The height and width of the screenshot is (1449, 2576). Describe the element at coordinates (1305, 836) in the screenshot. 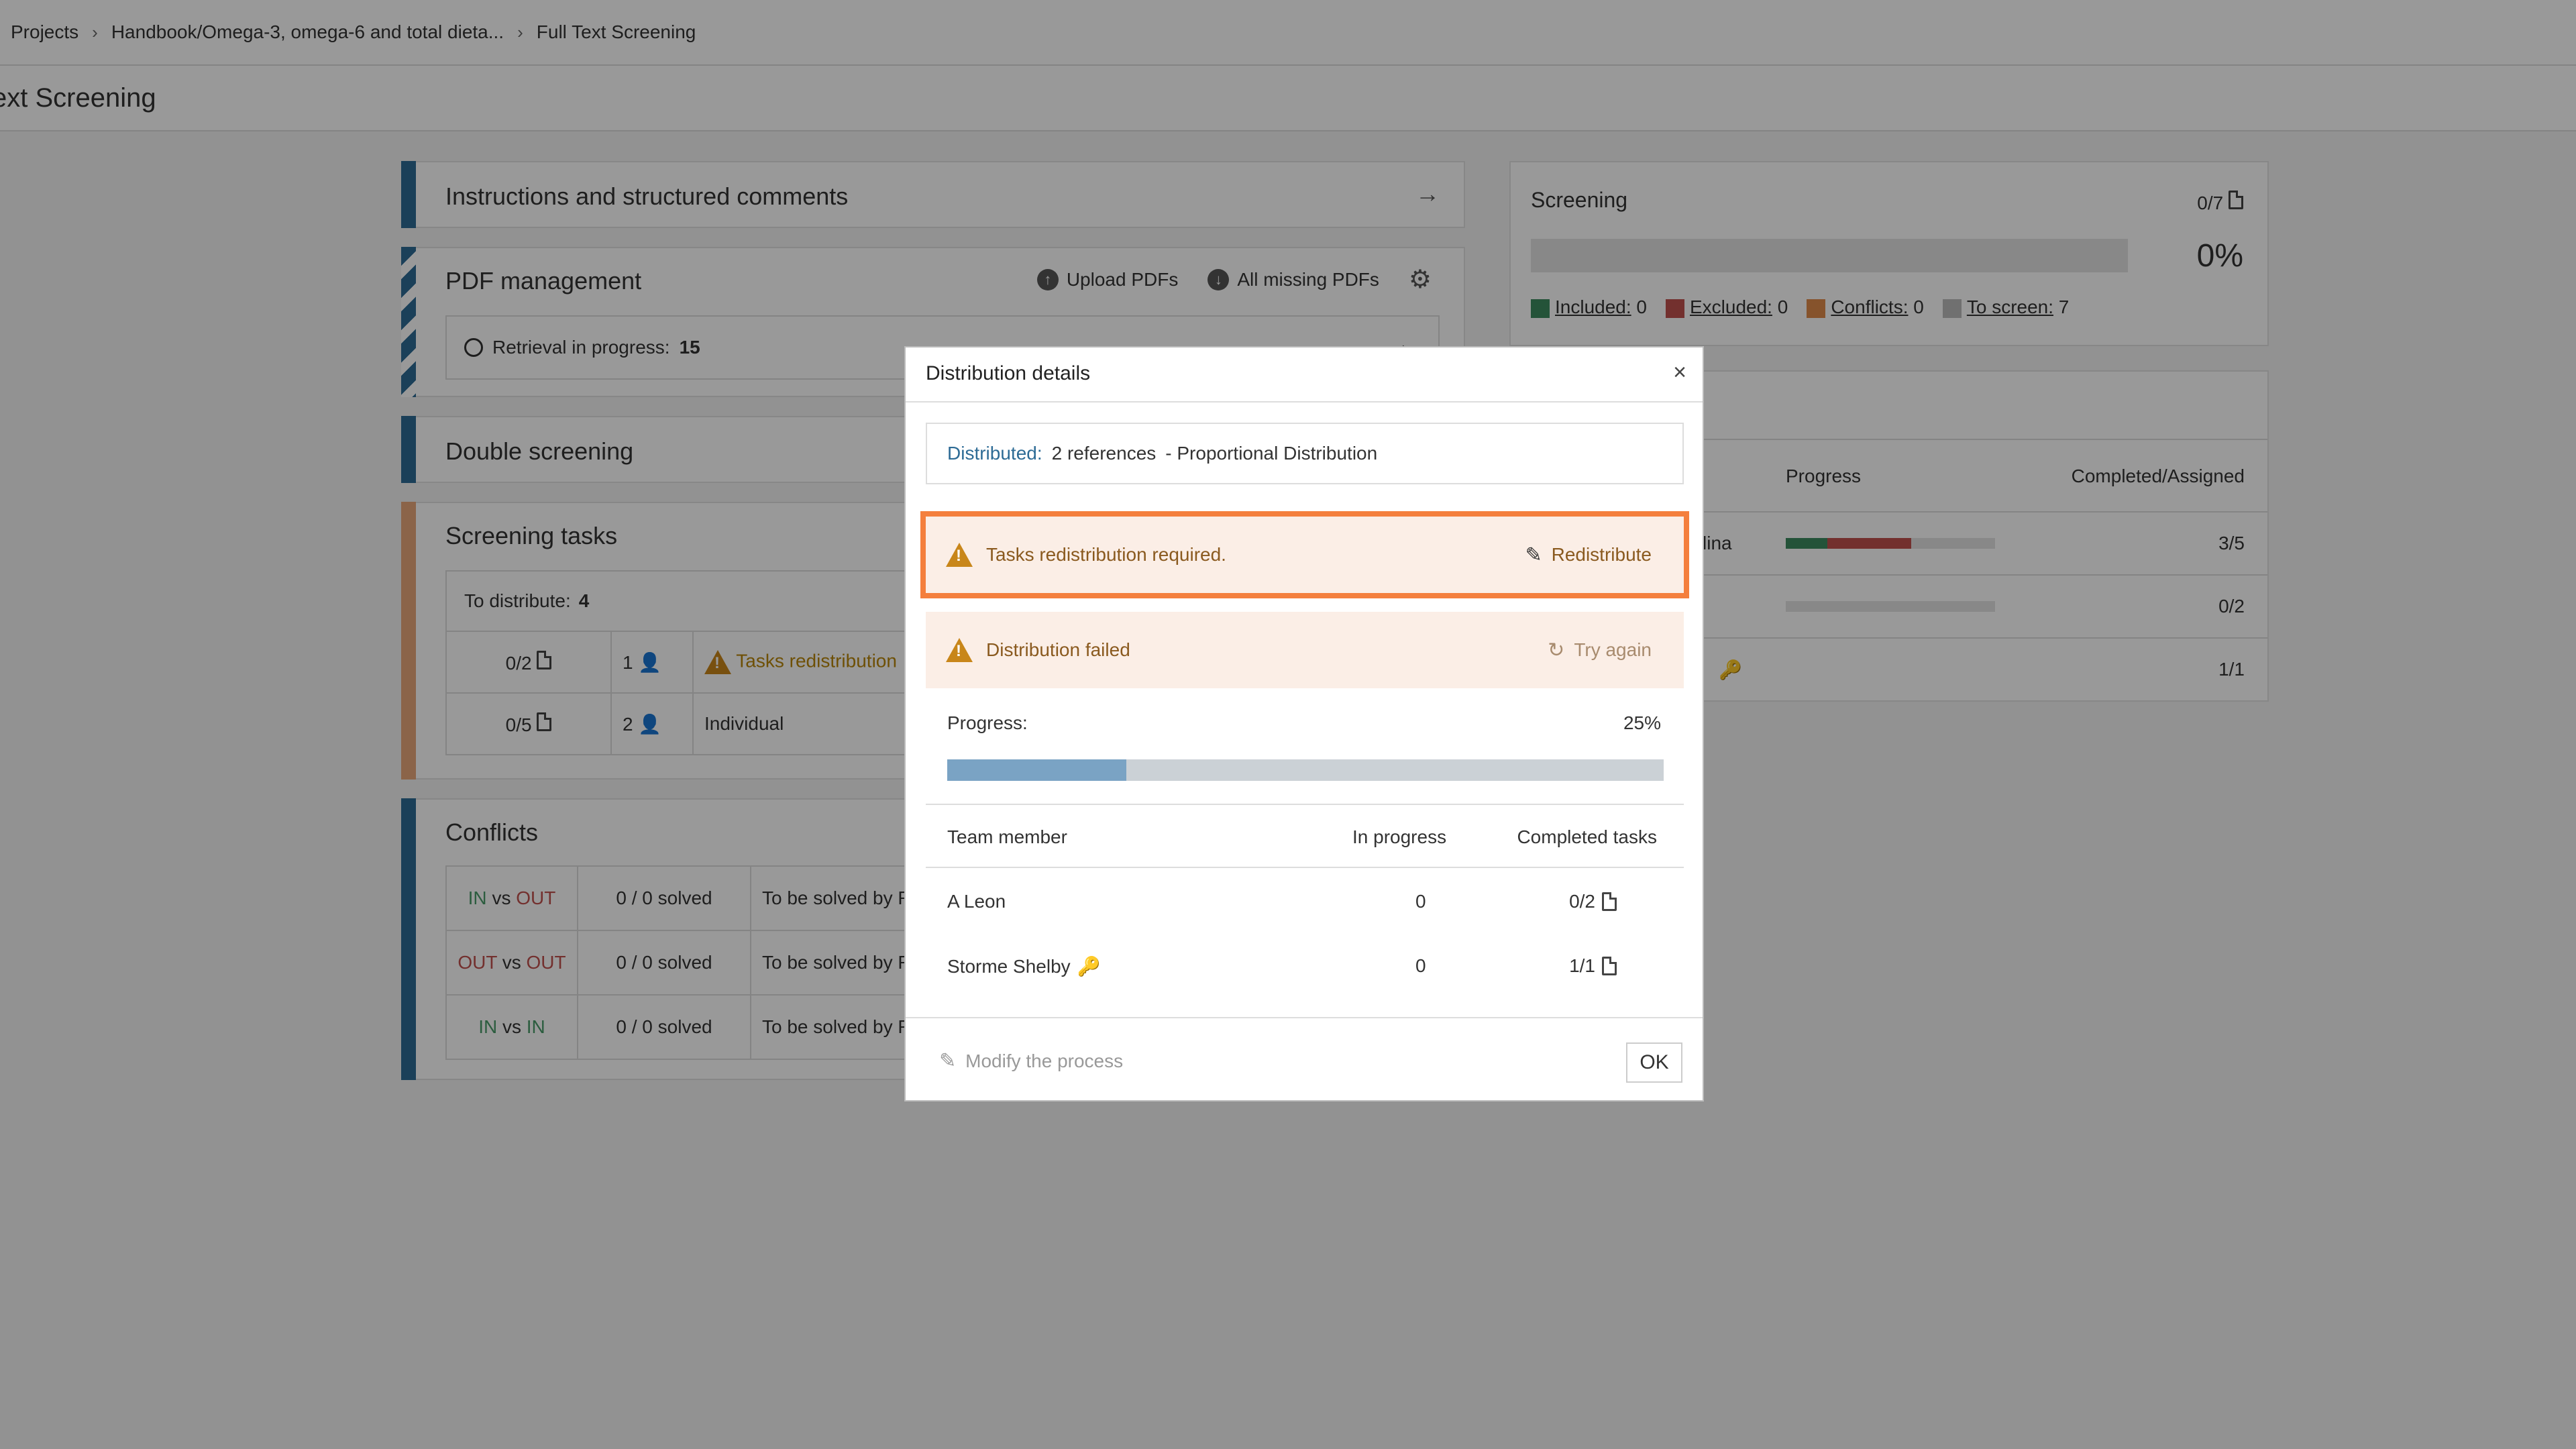

I see `members-table-header: Team member In progress Completed tasks` at that location.